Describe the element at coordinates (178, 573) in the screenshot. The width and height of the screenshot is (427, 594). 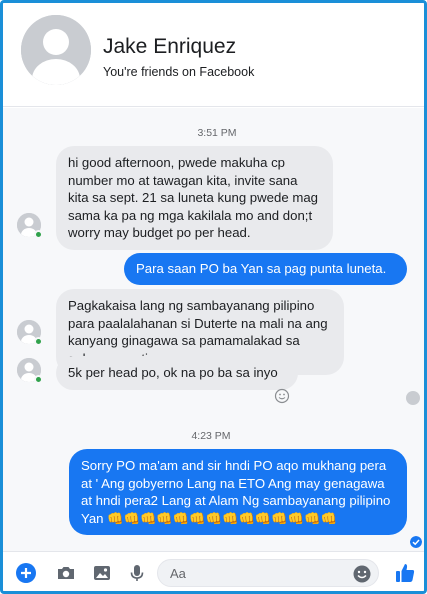
I see `message-input-placeholder: Aa` at that location.